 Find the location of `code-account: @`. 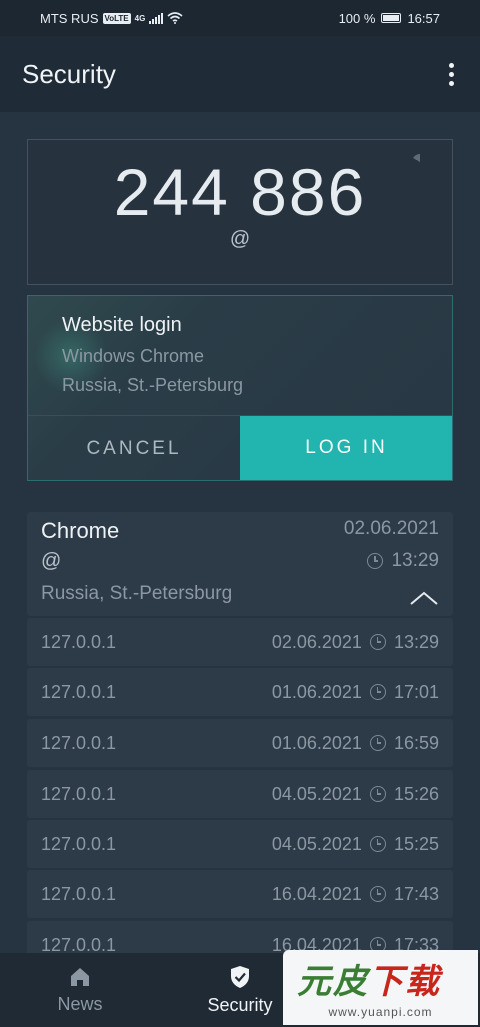

code-account: @ is located at coordinates (240, 239).